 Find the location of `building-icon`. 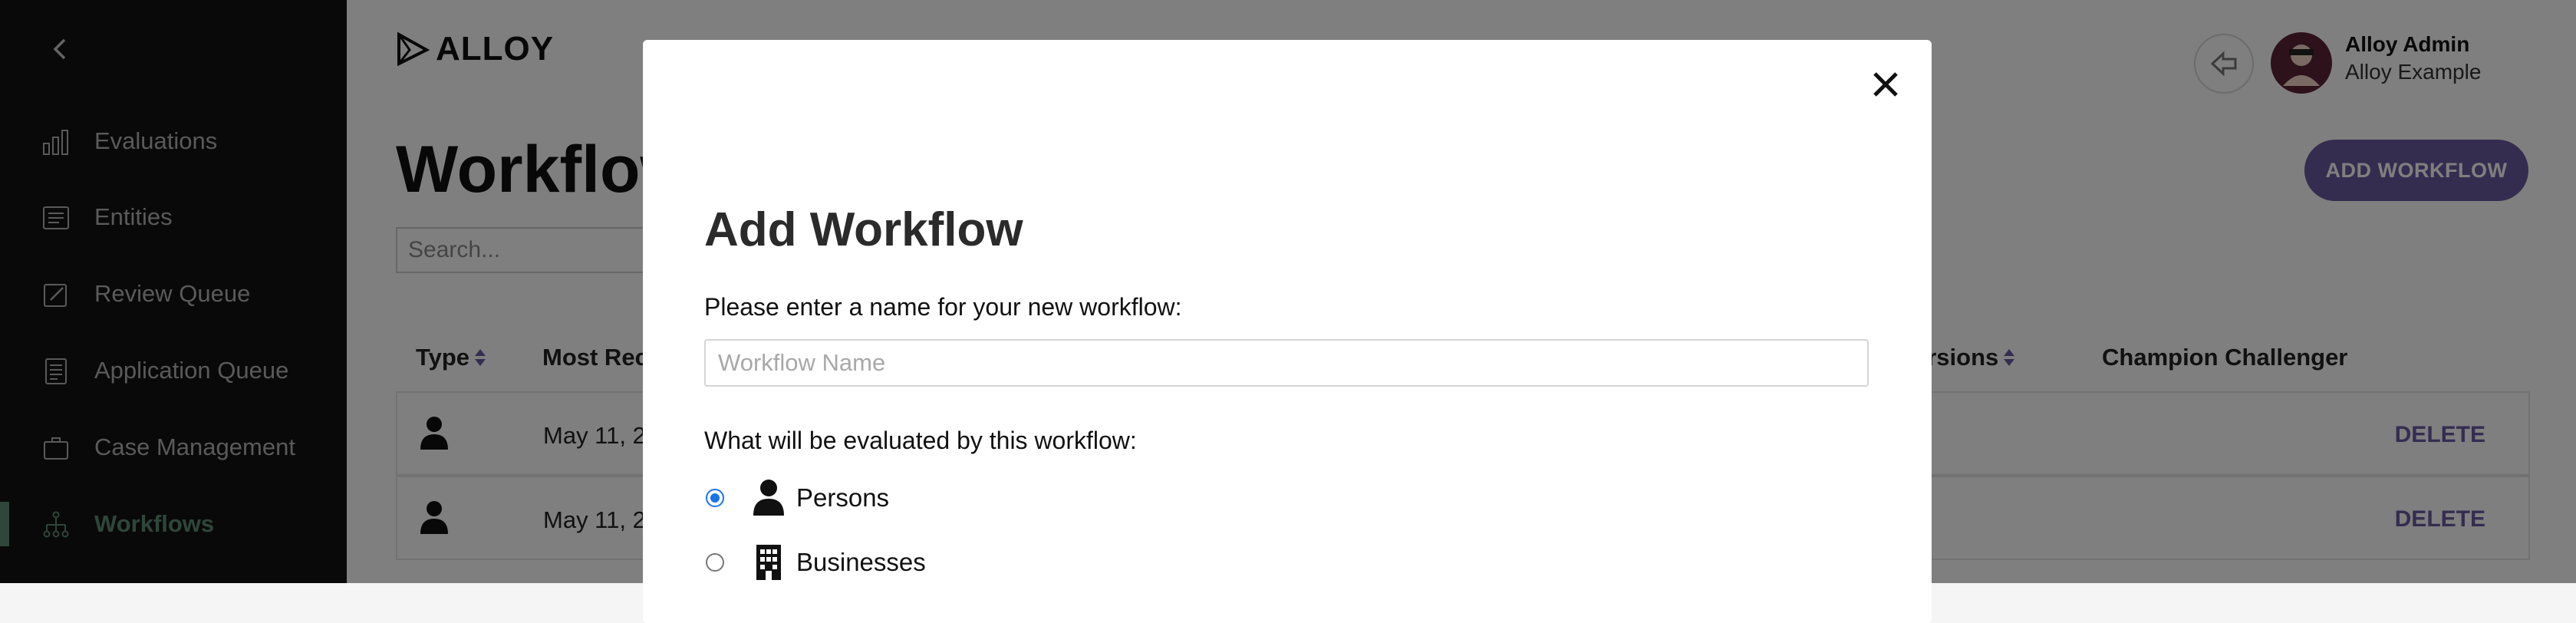

building-icon is located at coordinates (768, 563).